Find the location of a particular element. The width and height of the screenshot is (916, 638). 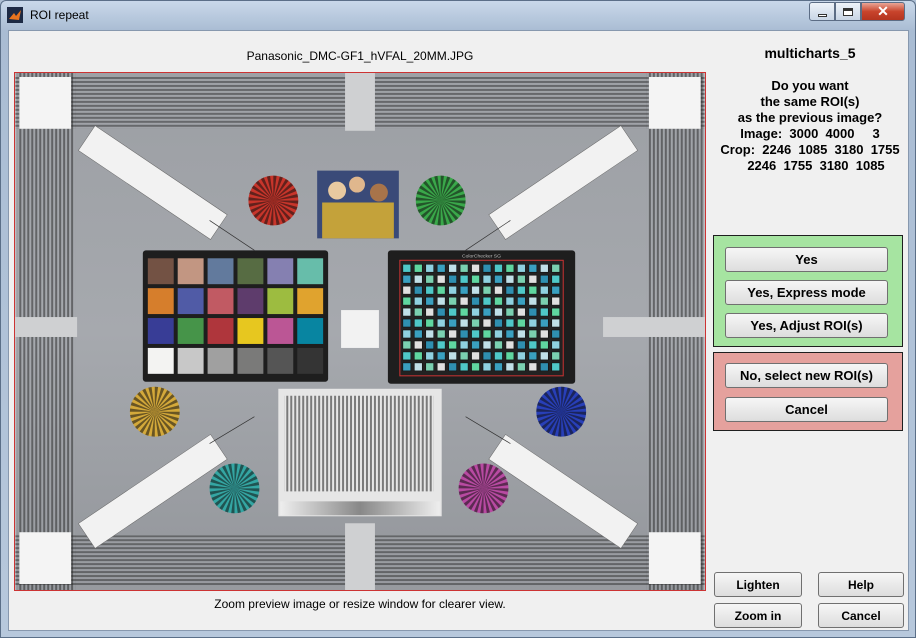

crop-info-2: 2246 1755 3180 1085 is located at coordinates (816, 165).